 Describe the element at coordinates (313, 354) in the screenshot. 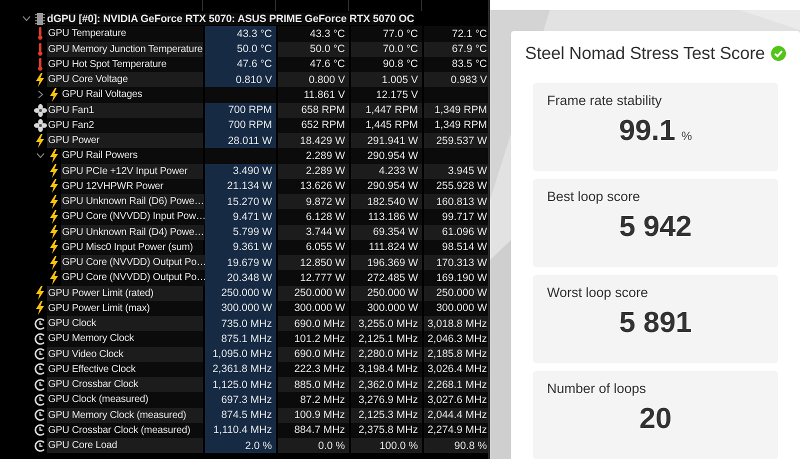

I see `table-cell: 690.0 MHz` at that location.